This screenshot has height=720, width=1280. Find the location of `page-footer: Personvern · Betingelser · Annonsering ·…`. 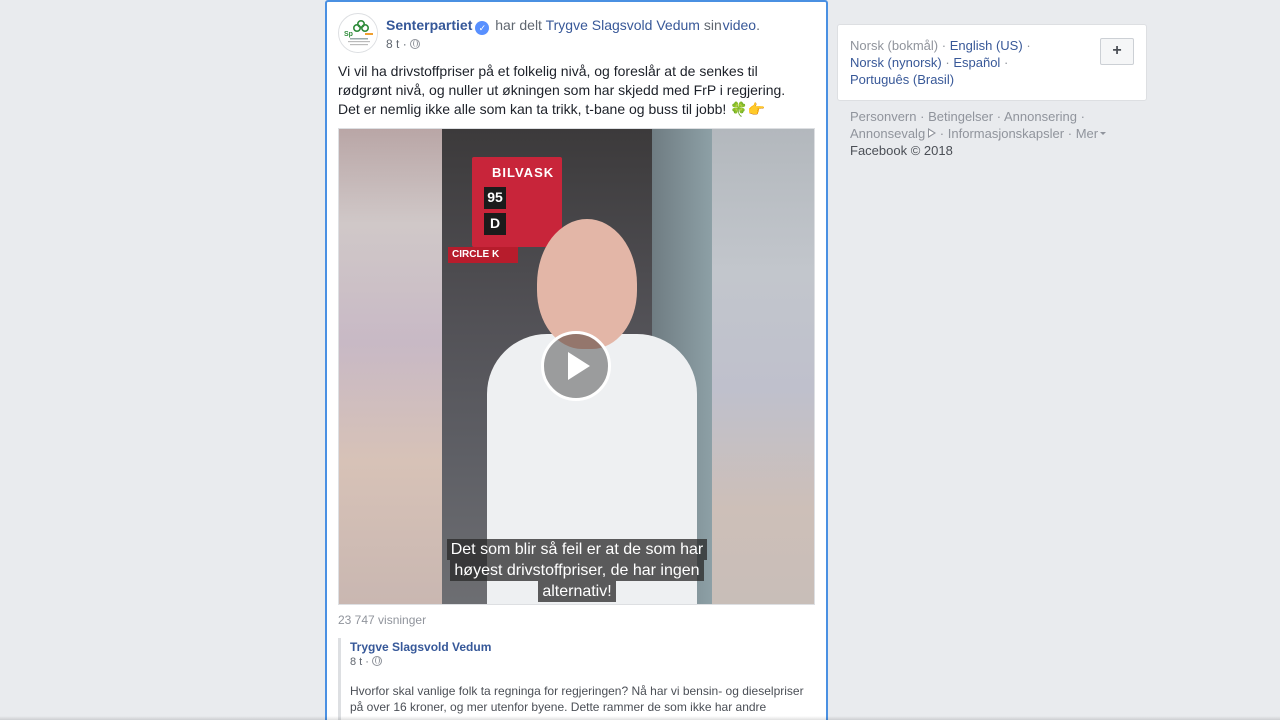

page-footer: Personvern · Betingelser · Annonsering ·… is located at coordinates (1000, 133).